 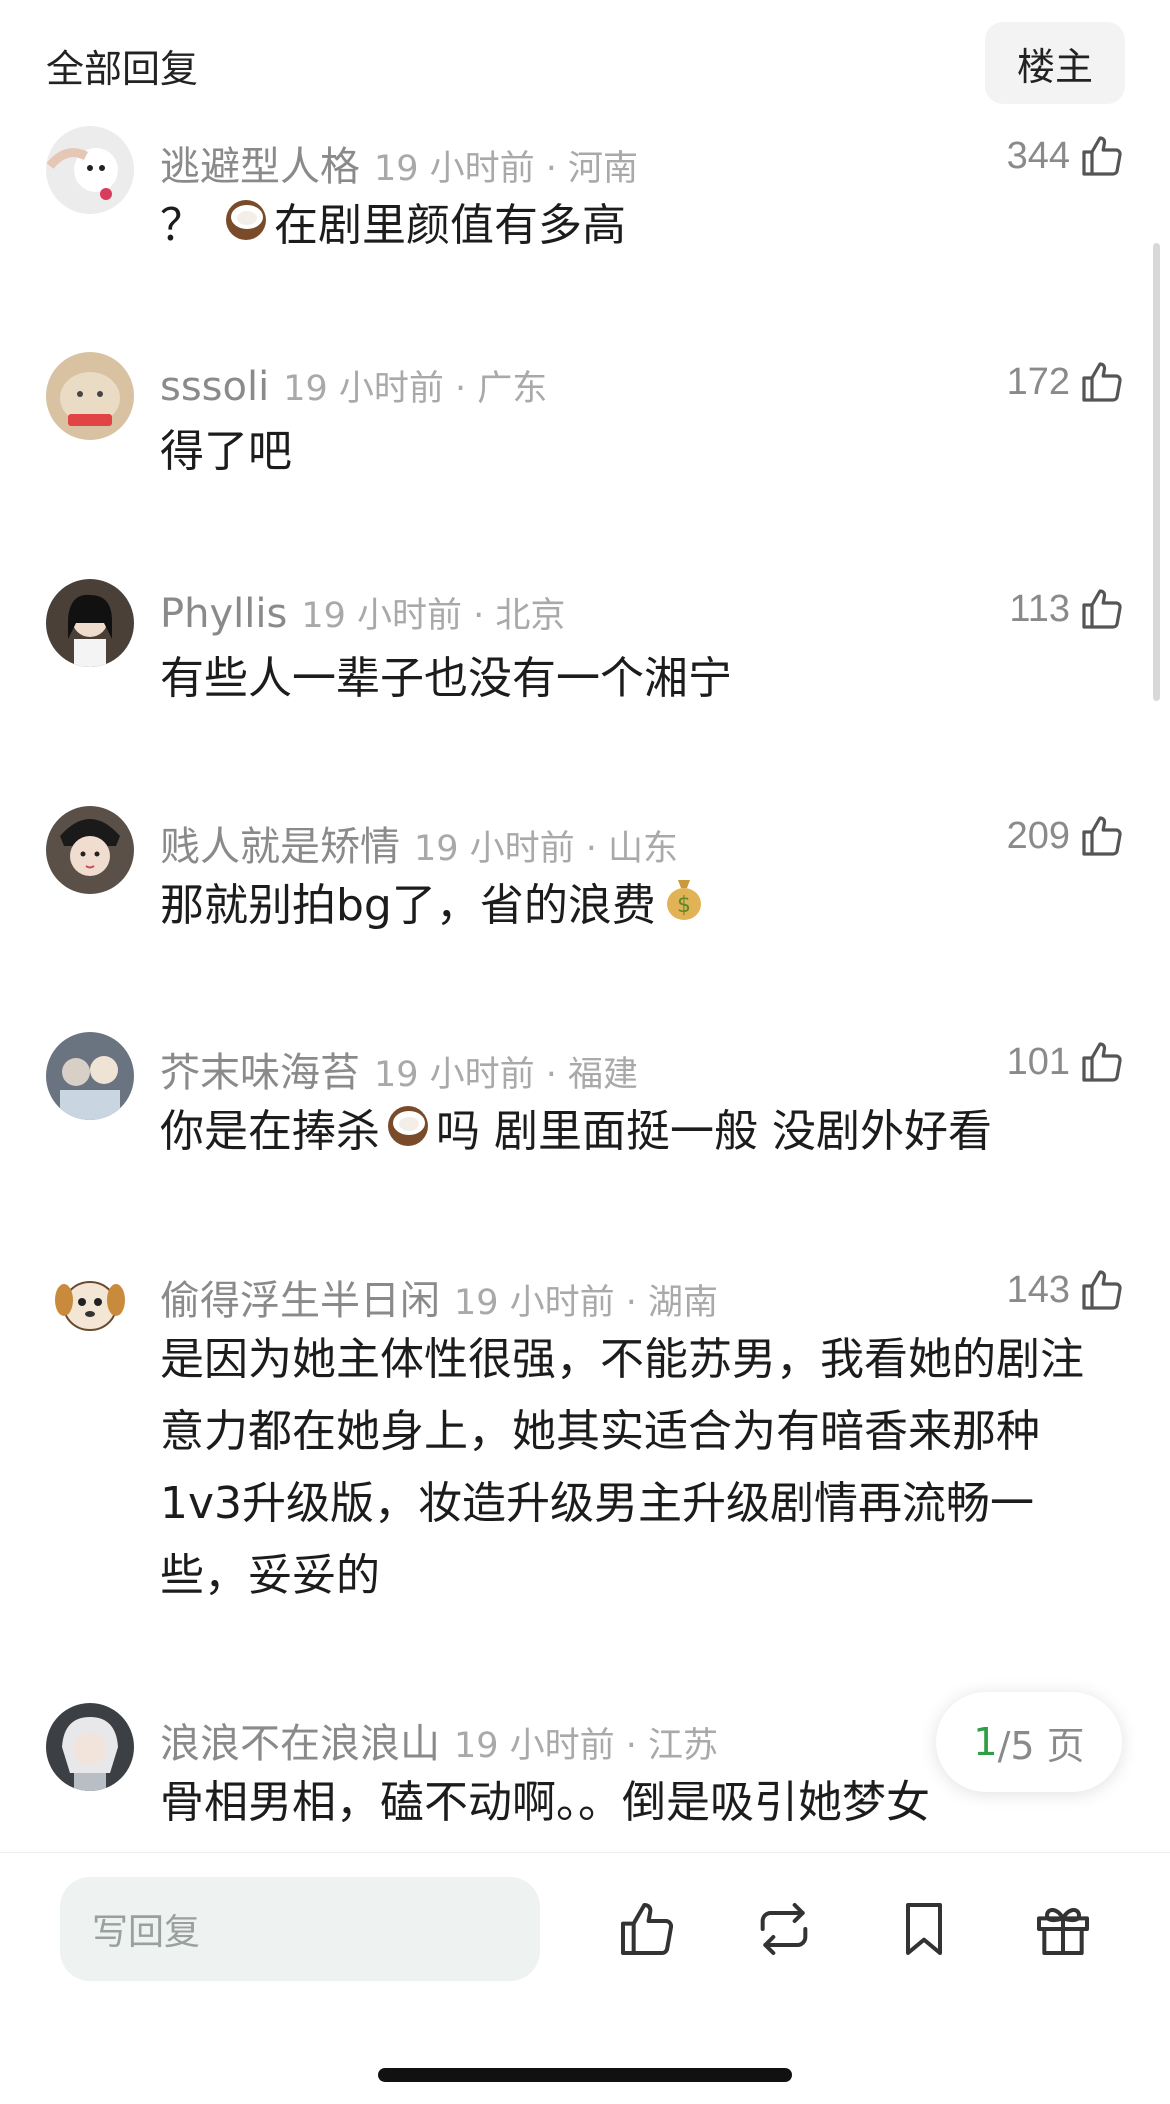 I want to click on scrollbar, so click(x=1156, y=472).